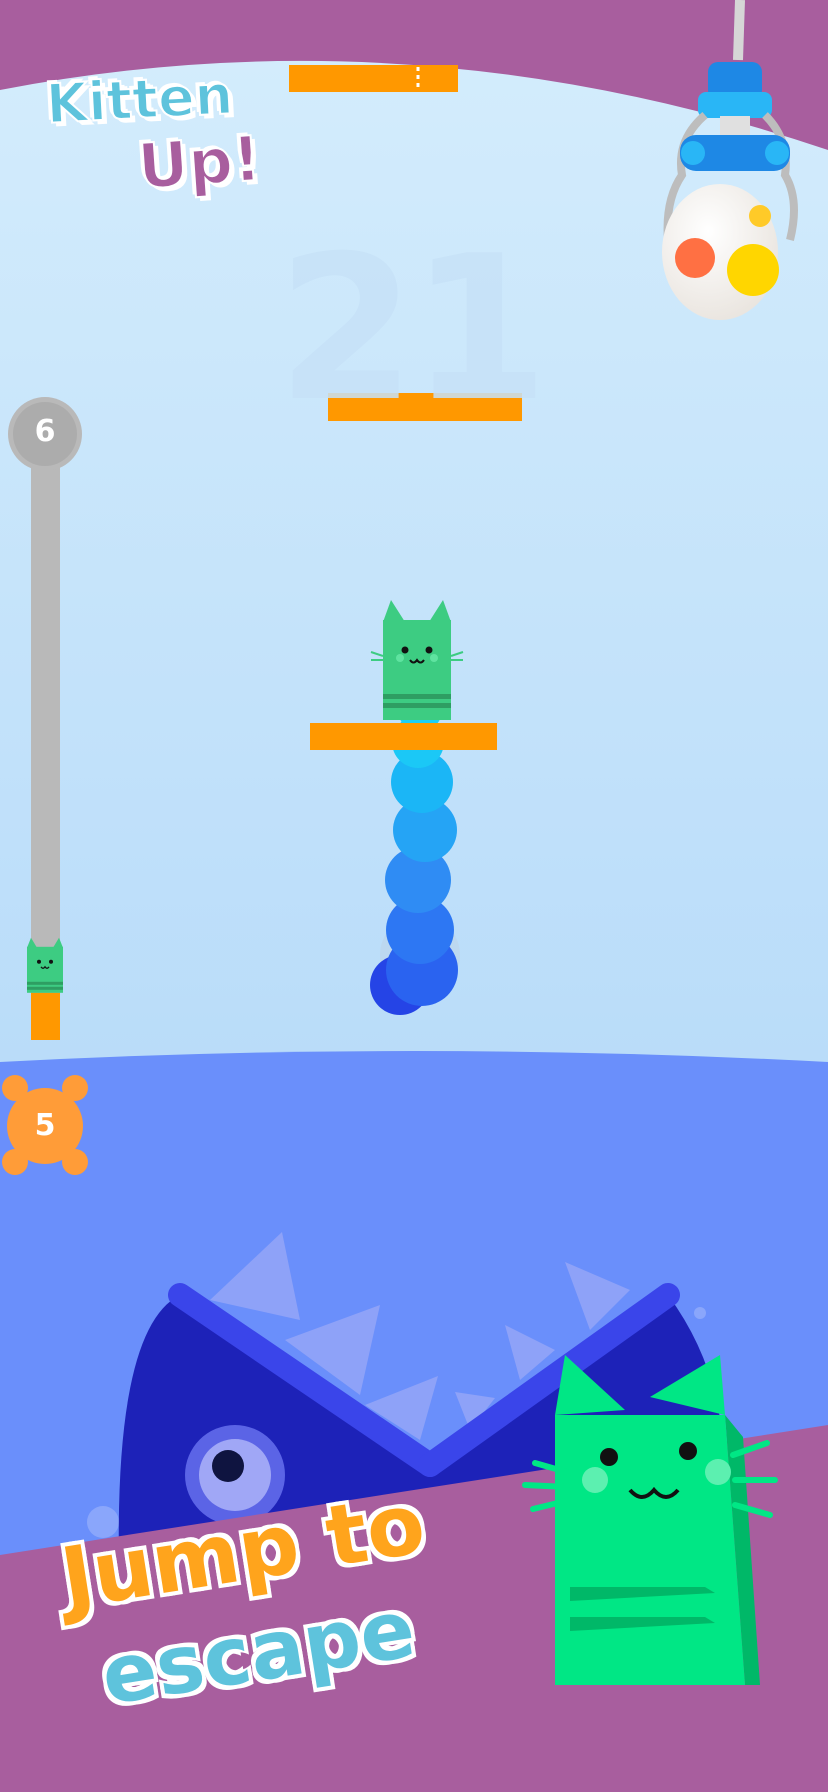 Image resolution: width=828 pixels, height=1792 pixels. Describe the element at coordinates (403, 736) in the screenshot. I see `platform` at that location.